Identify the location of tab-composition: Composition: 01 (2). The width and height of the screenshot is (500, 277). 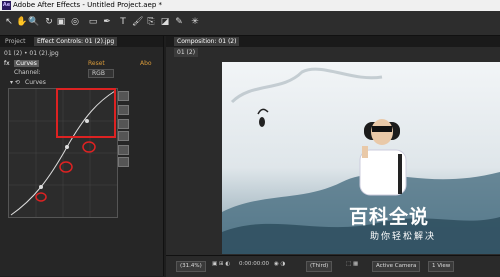
(207, 41).